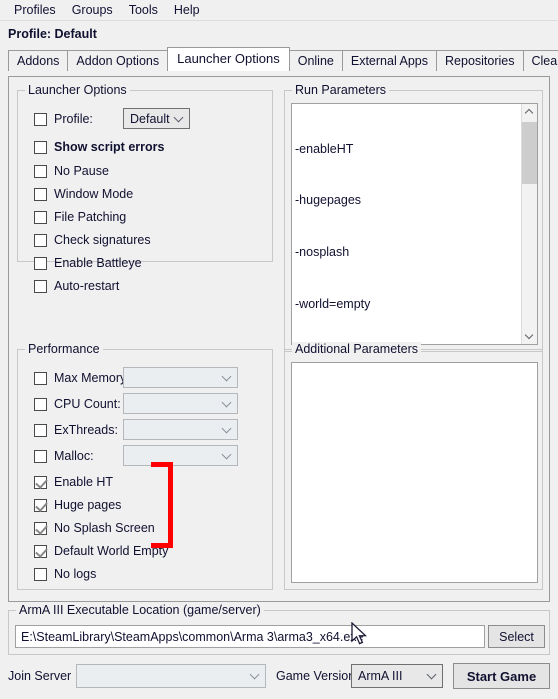 This screenshot has width=558, height=699. I want to click on start-game-button: Start Game, so click(501, 676).